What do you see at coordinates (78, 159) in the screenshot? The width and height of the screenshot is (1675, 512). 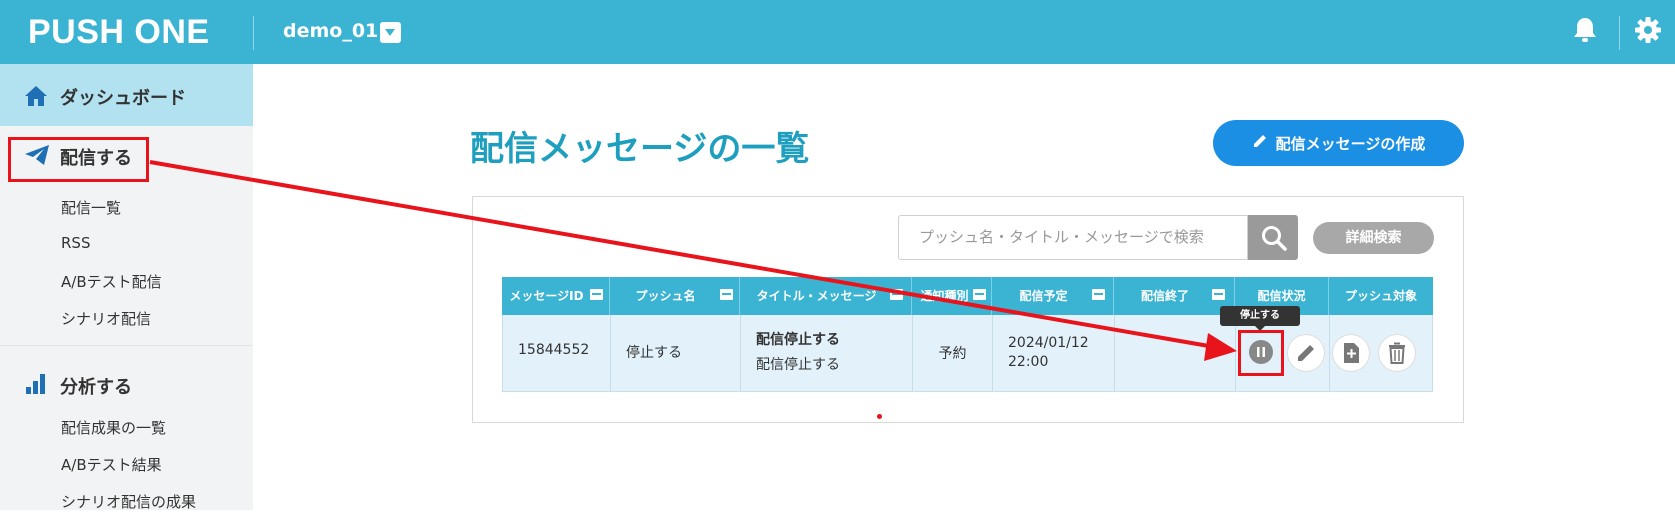 I see `highlight-box-deliver` at bounding box center [78, 159].